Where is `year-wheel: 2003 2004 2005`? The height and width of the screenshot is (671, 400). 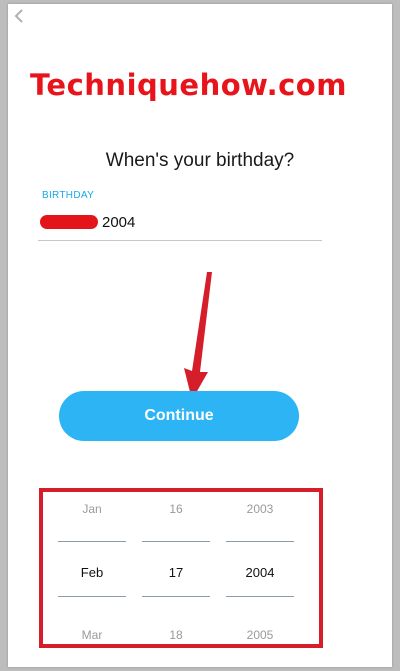 year-wheel: 2003 2004 2005 is located at coordinates (260, 568).